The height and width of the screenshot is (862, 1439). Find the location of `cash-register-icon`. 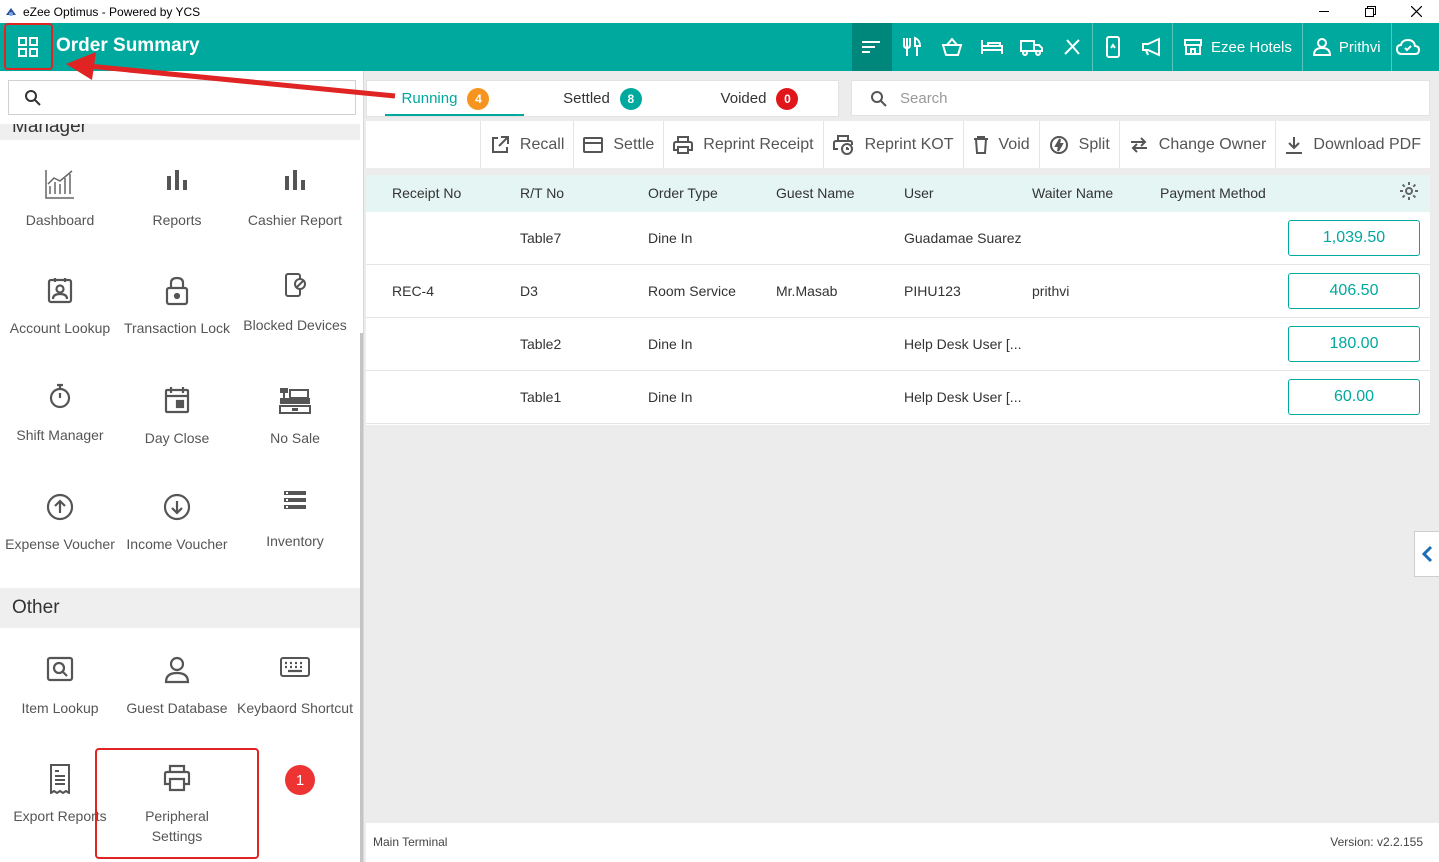

cash-register-icon is located at coordinates (295, 401).